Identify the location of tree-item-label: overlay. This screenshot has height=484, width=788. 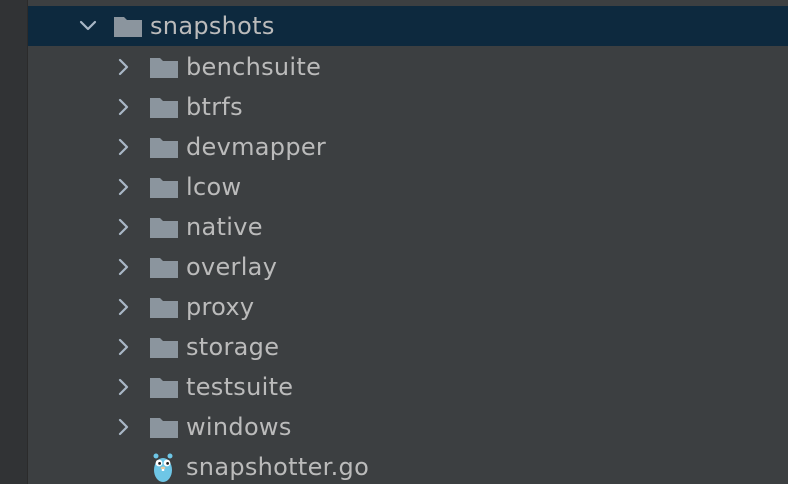
(232, 267).